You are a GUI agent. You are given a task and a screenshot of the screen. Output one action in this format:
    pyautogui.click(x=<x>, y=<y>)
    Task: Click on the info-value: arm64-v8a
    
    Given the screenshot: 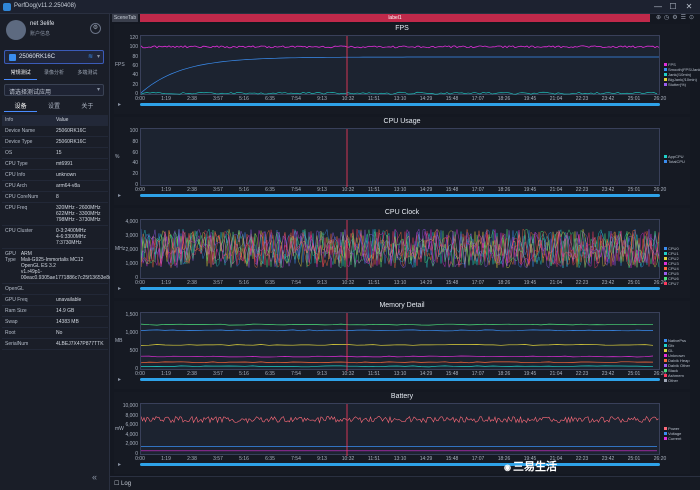 What is the action you would take?
    pyautogui.click(x=68, y=186)
    